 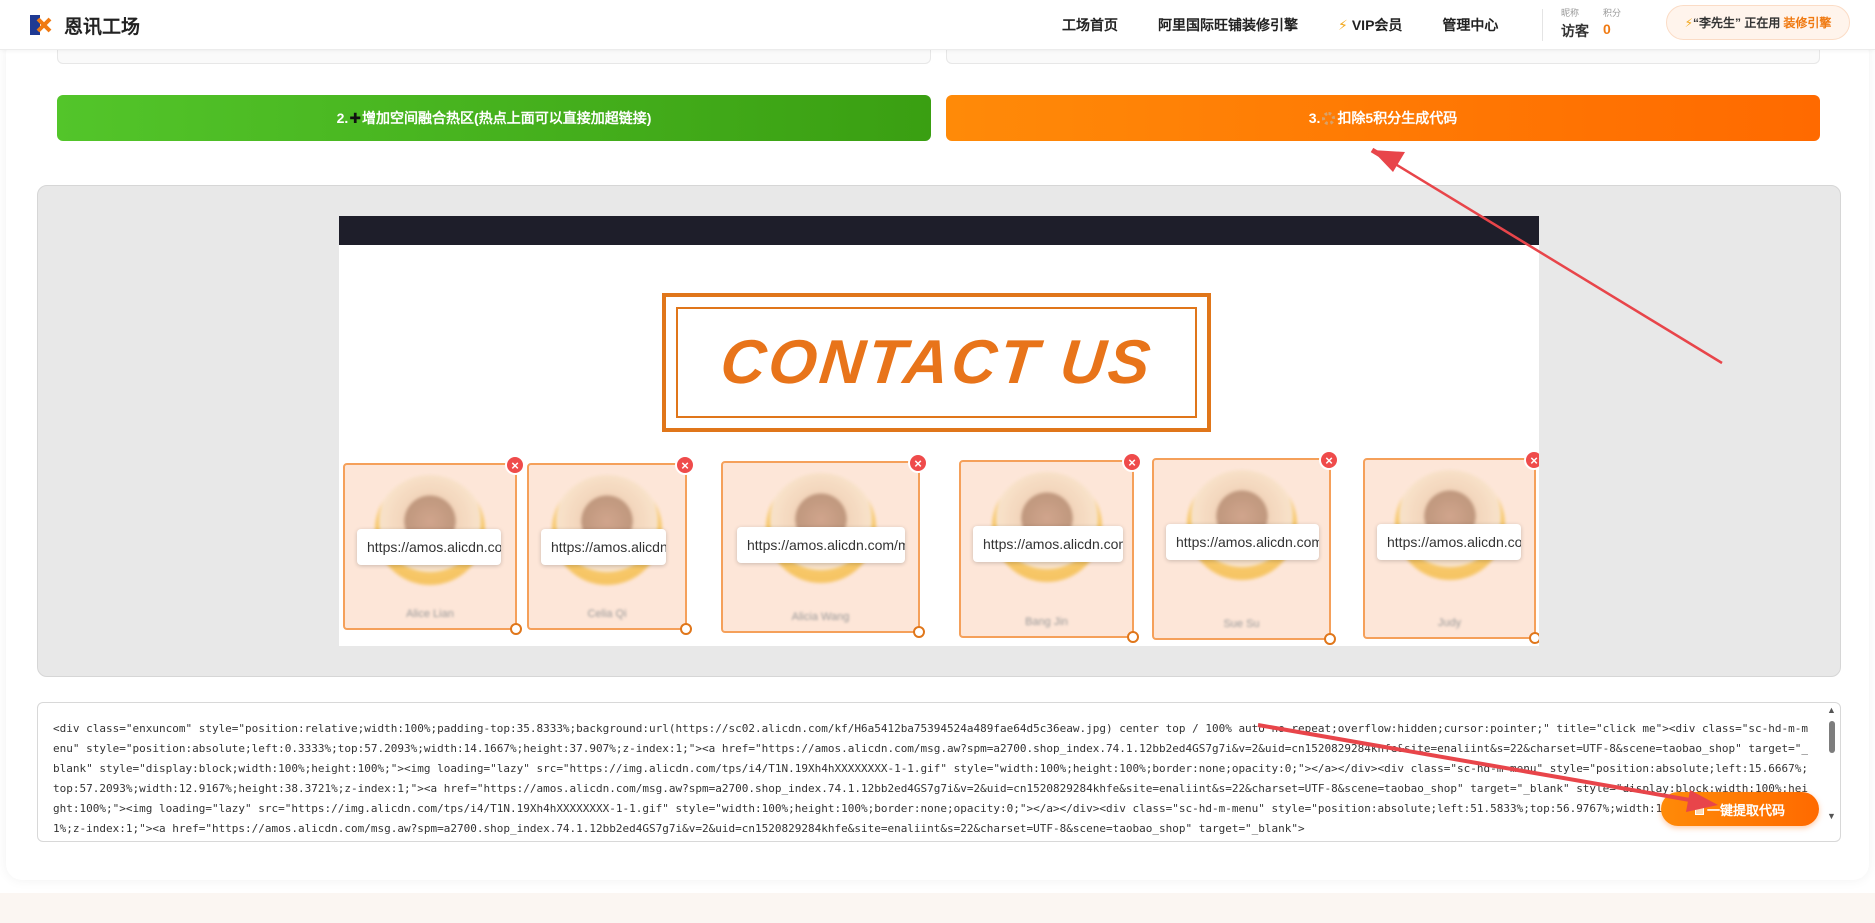 What do you see at coordinates (1329, 118) in the screenshot?
I see `gear-icon` at bounding box center [1329, 118].